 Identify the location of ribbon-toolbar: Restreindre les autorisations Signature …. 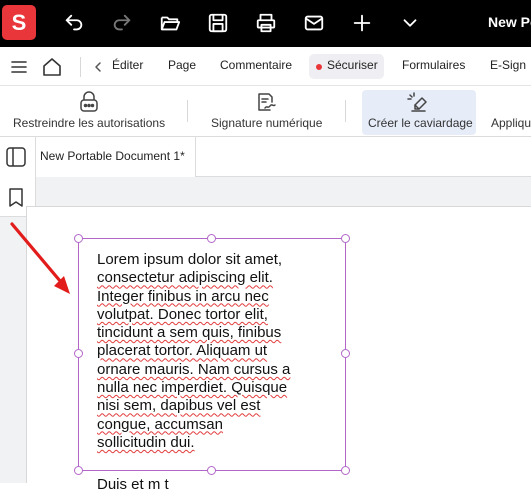
(265, 111).